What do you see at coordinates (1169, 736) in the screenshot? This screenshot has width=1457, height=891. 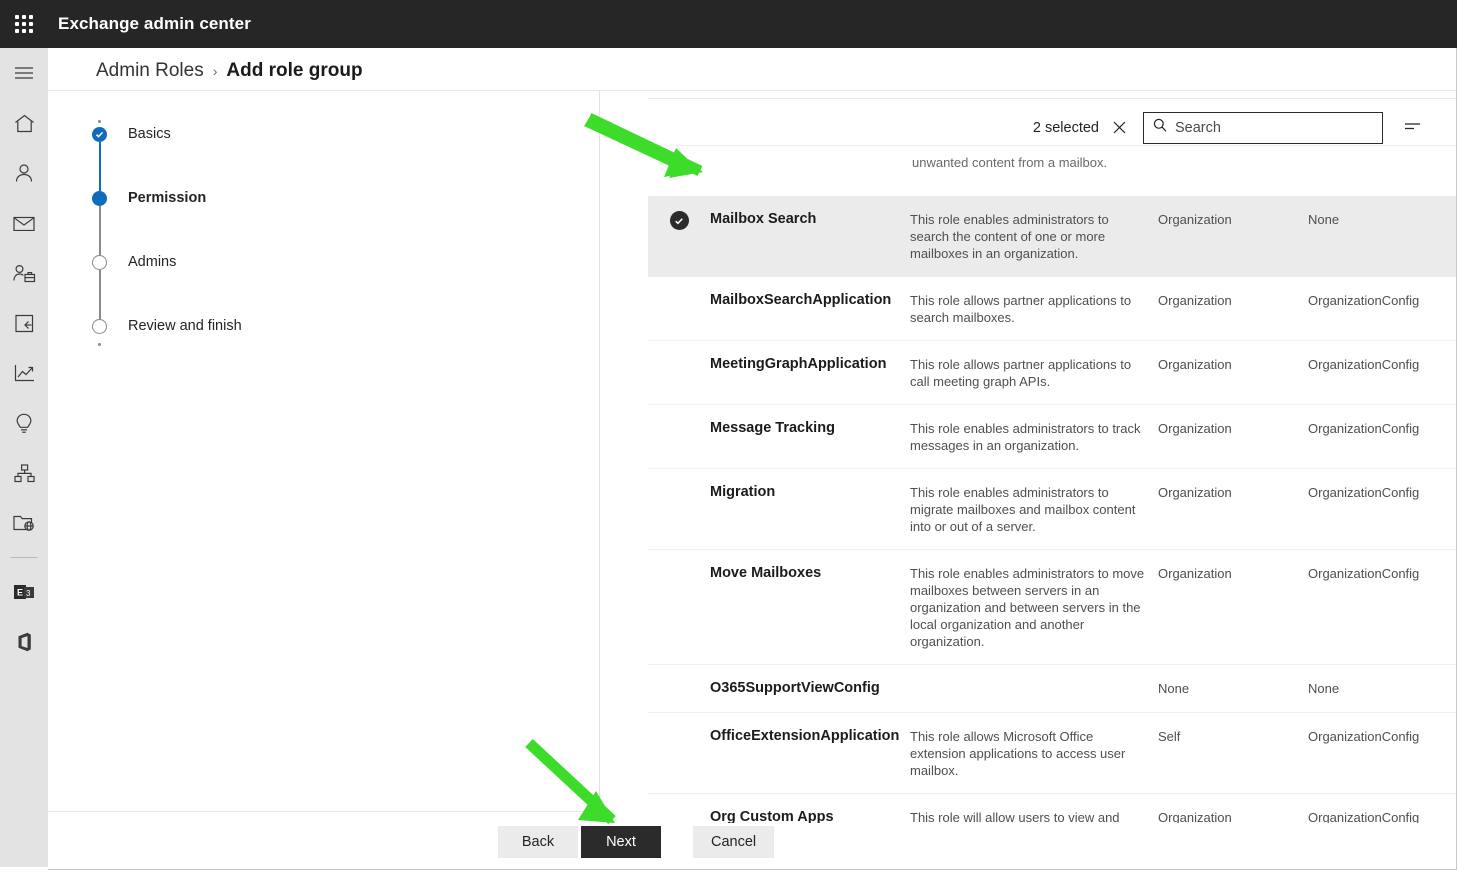 I see `role-scope: Self` at bounding box center [1169, 736].